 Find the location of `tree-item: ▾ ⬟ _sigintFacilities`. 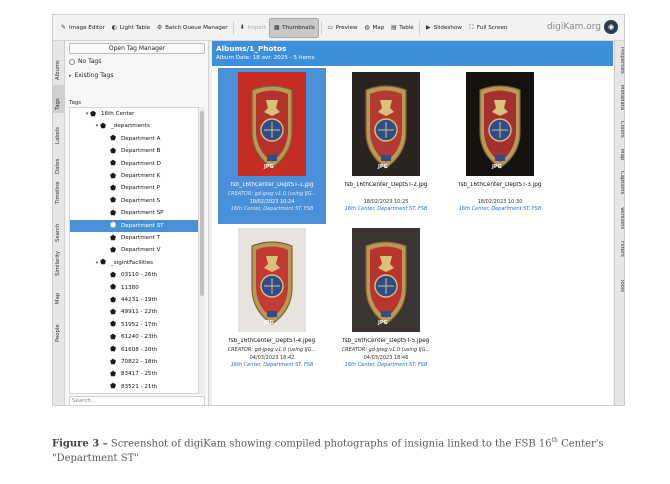

tree-item: ▾ ⬟ _sigintFacilities is located at coordinates (134, 263).